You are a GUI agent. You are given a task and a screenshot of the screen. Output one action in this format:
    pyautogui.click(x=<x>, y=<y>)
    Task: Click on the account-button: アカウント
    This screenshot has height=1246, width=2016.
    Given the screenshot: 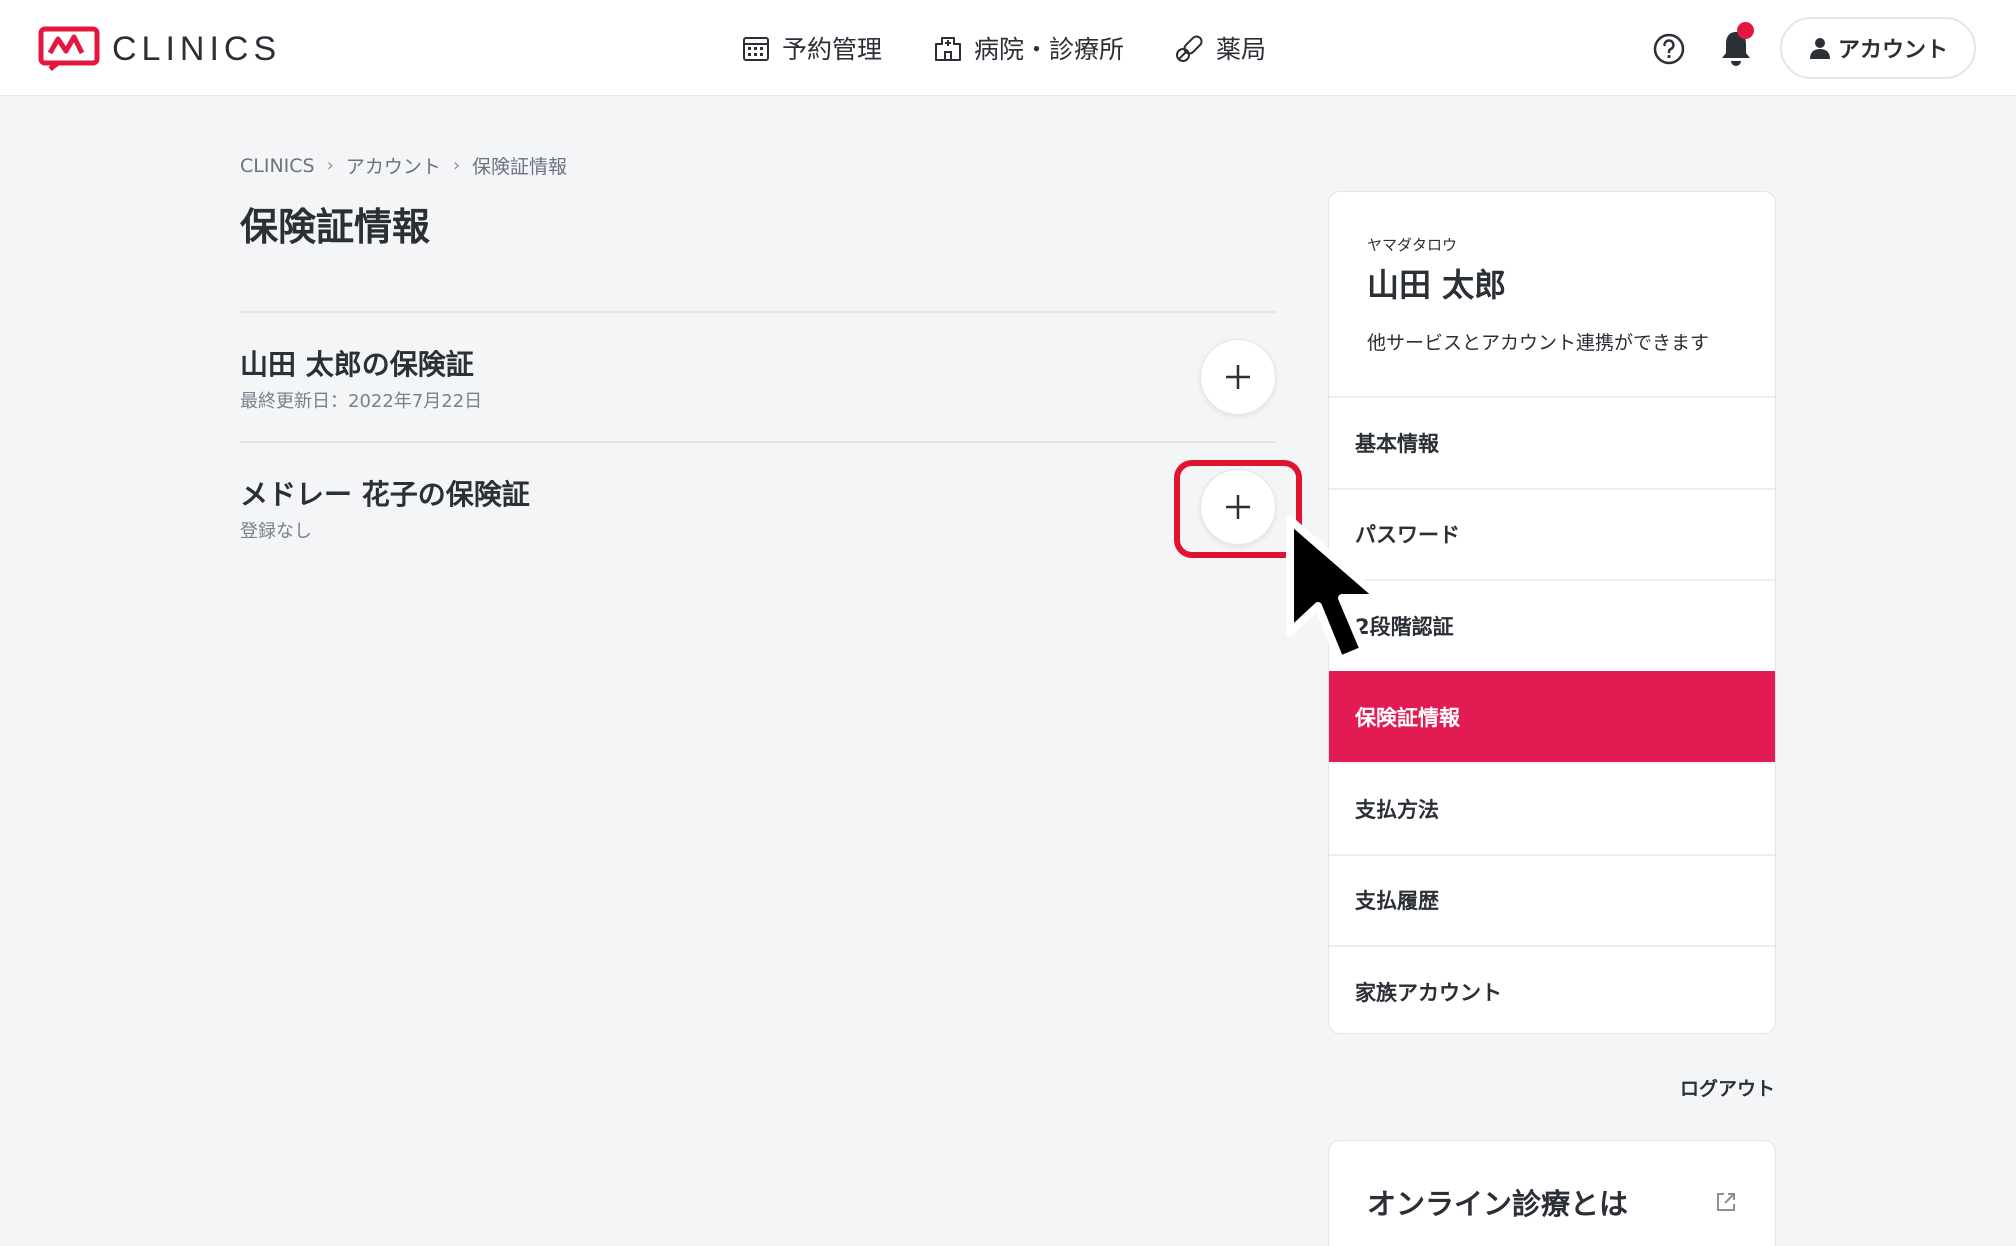 What is the action you would take?
    pyautogui.click(x=1878, y=48)
    